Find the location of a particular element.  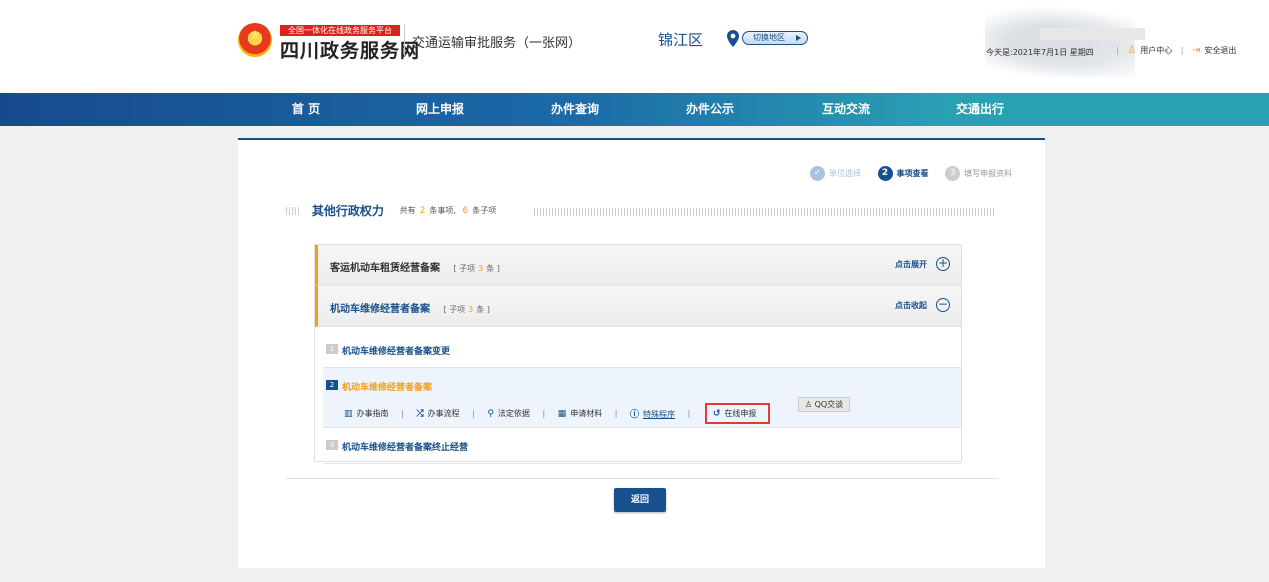

op-label: 申请材料 is located at coordinates (586, 413).